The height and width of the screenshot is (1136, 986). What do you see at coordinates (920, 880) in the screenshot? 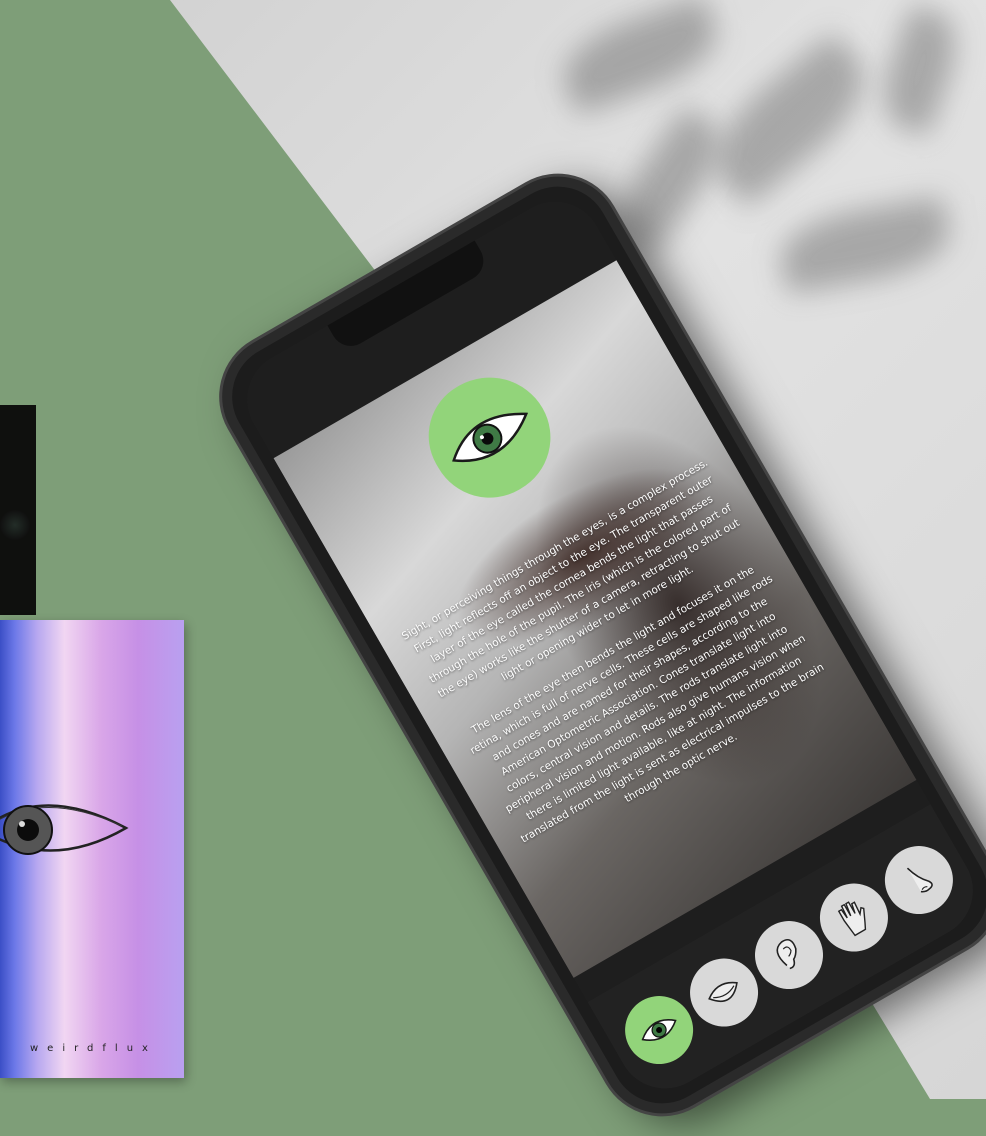
I see `nose-icon` at bounding box center [920, 880].